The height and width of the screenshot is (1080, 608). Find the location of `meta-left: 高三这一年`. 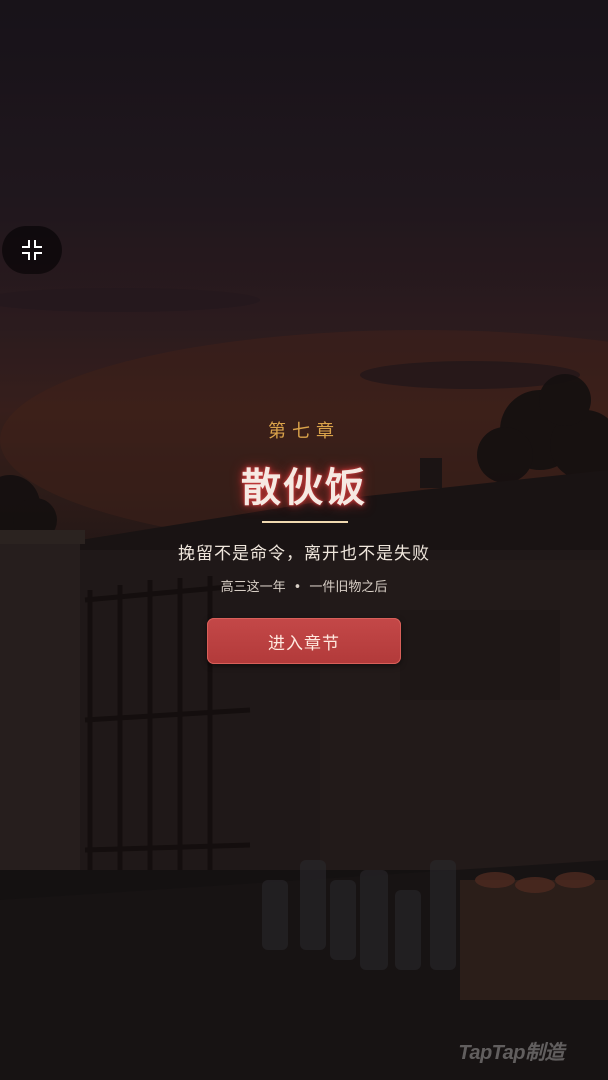

meta-left: 高三这一年 is located at coordinates (253, 587).